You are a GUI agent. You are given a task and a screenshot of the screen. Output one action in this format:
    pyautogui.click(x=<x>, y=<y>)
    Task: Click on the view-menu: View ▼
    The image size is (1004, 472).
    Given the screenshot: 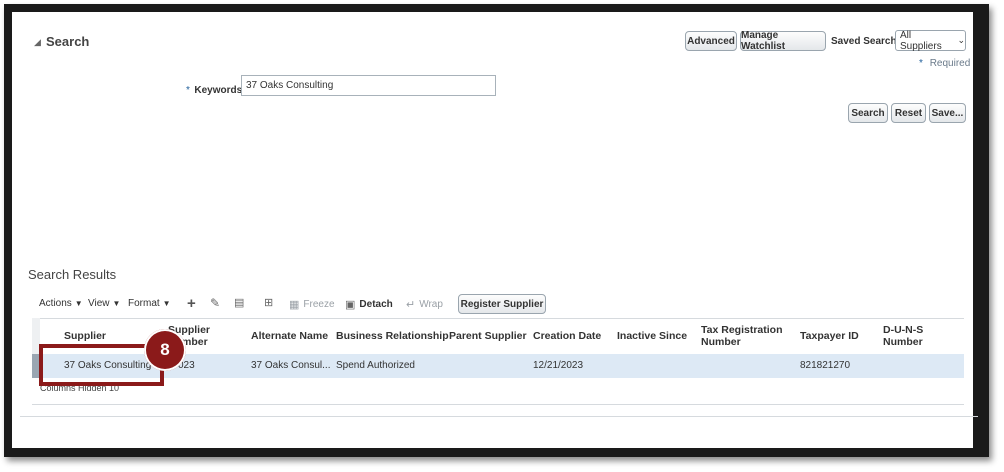 What is the action you would take?
    pyautogui.click(x=104, y=303)
    